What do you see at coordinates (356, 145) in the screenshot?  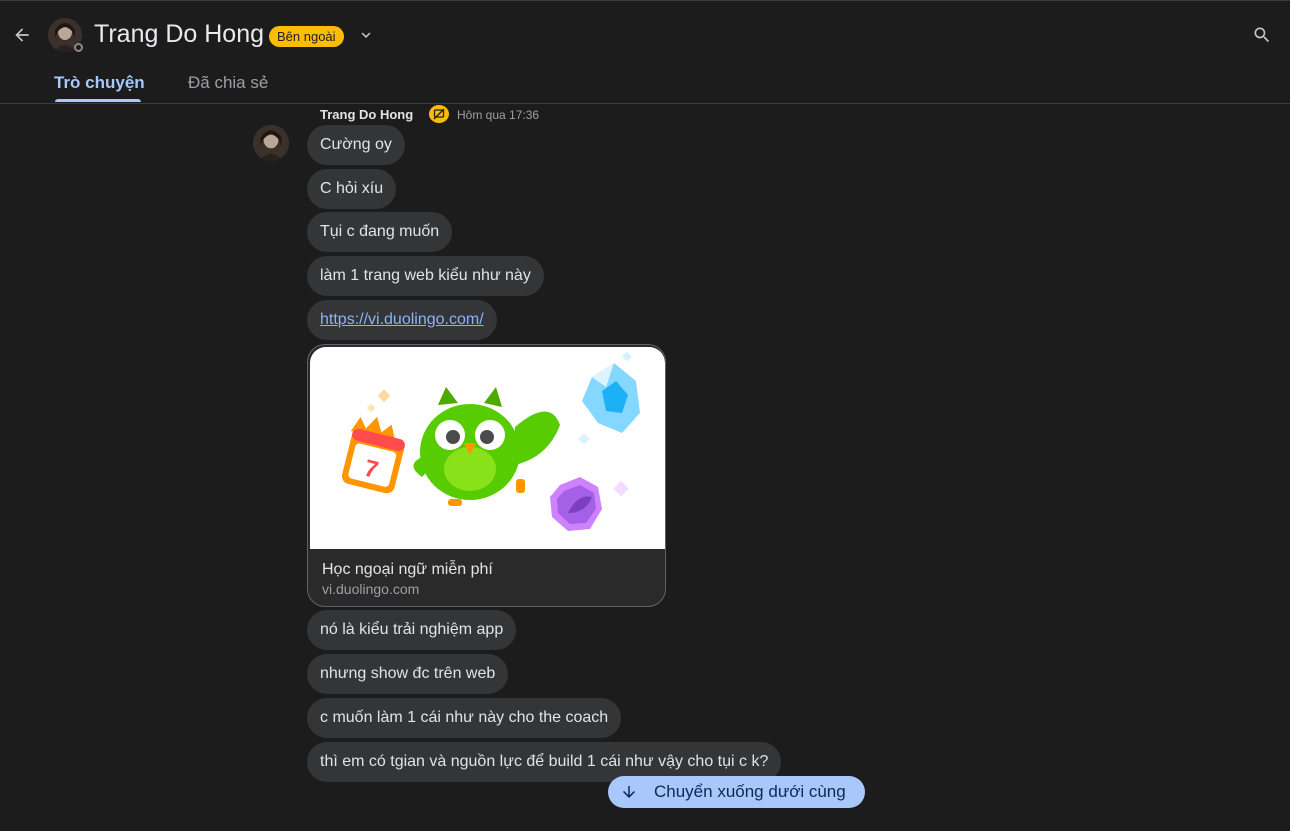 I see `message-bubble: Cường oy` at bounding box center [356, 145].